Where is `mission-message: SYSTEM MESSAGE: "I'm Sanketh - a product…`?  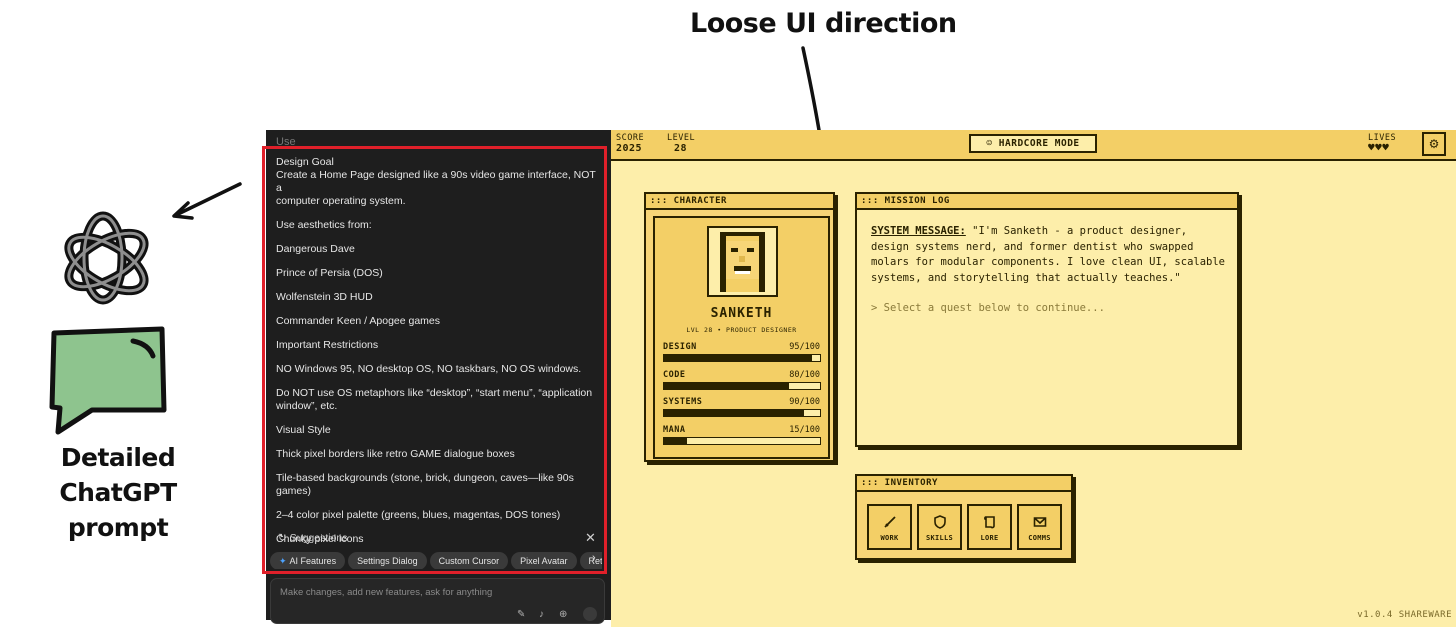
mission-message: SYSTEM MESSAGE: "I'm Sanketh - a product… is located at coordinates (1051, 255).